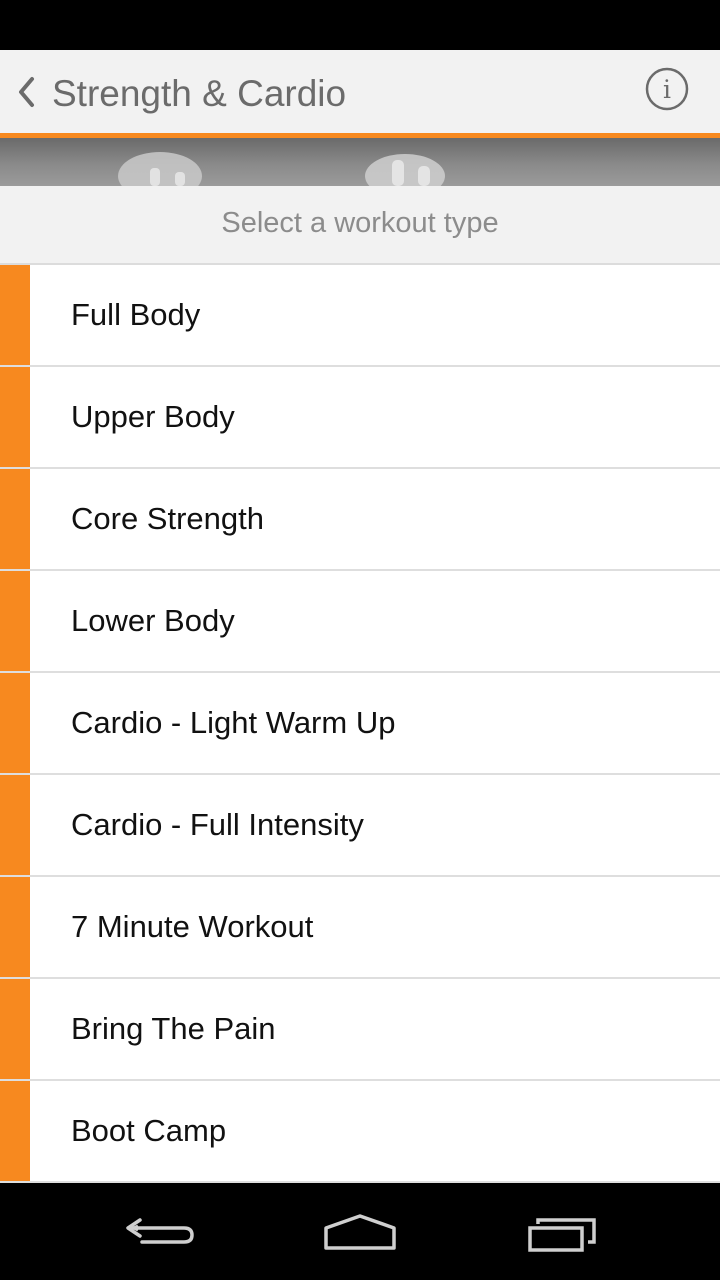 Image resolution: width=720 pixels, height=1280 pixels. I want to click on status-bar, so click(360, 25).